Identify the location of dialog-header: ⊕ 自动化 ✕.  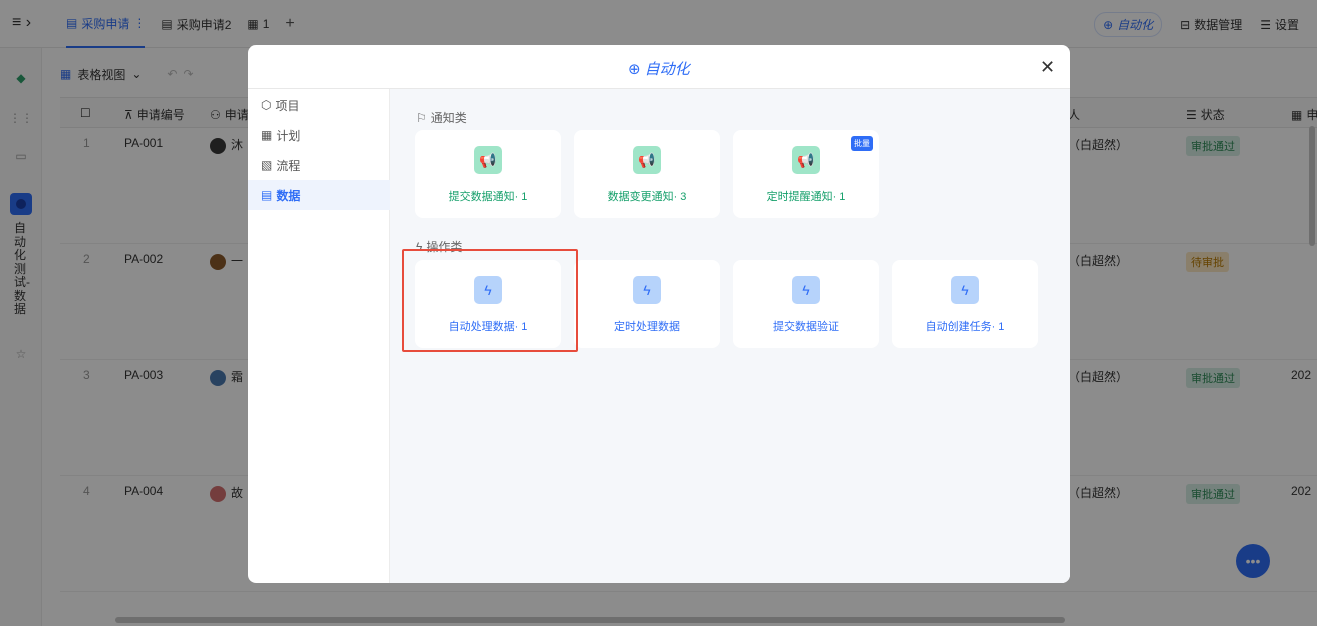
(659, 67).